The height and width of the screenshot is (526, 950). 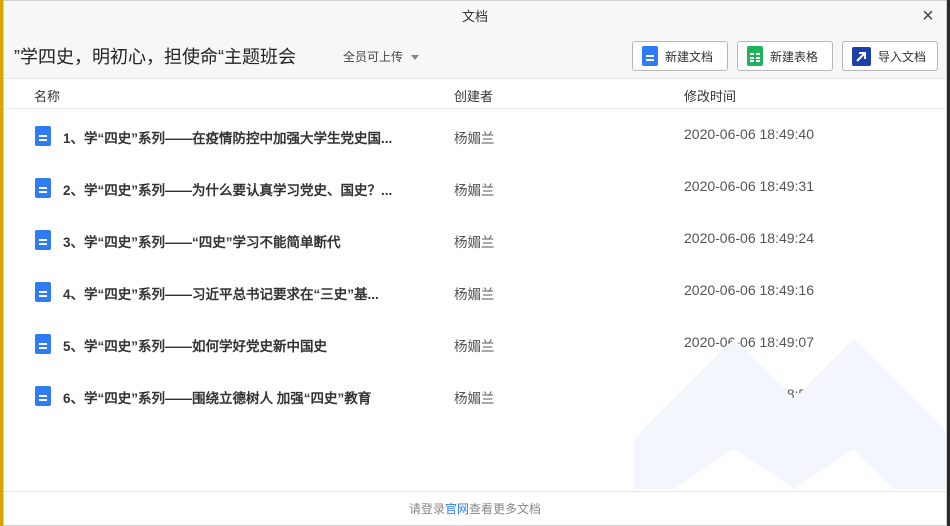 What do you see at coordinates (248, 241) in the screenshot?
I see `file-name: 3、学“四史”系列——“四史”学习不能简单断代` at bounding box center [248, 241].